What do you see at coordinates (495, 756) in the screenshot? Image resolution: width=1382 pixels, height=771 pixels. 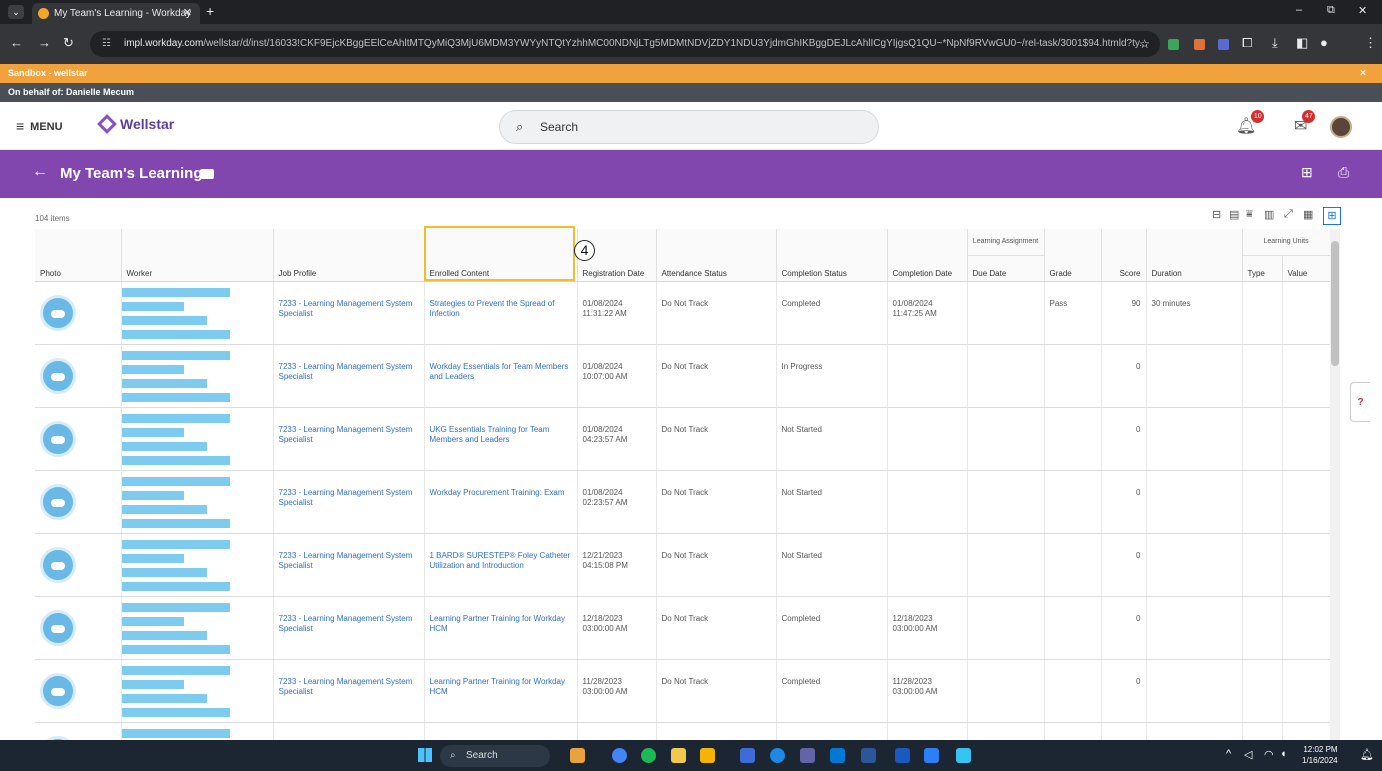 I see `taskbar-search: ⌕ Search` at bounding box center [495, 756].